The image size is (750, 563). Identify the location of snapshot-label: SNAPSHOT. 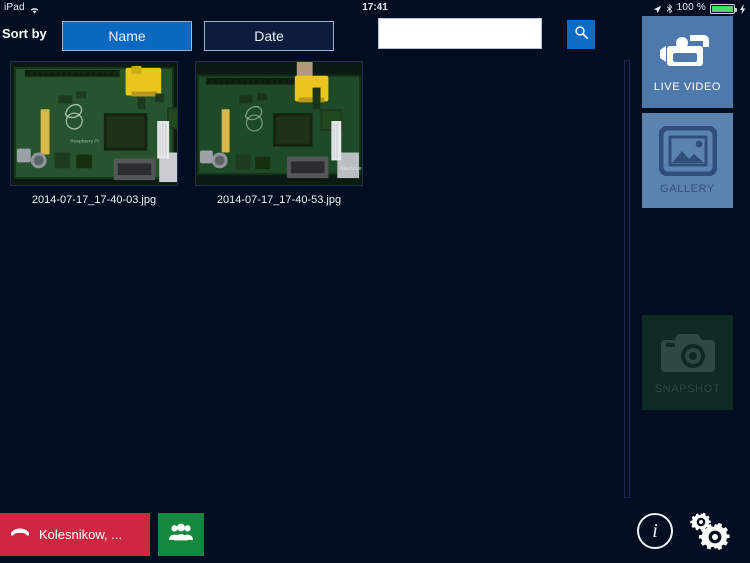
(687, 389).